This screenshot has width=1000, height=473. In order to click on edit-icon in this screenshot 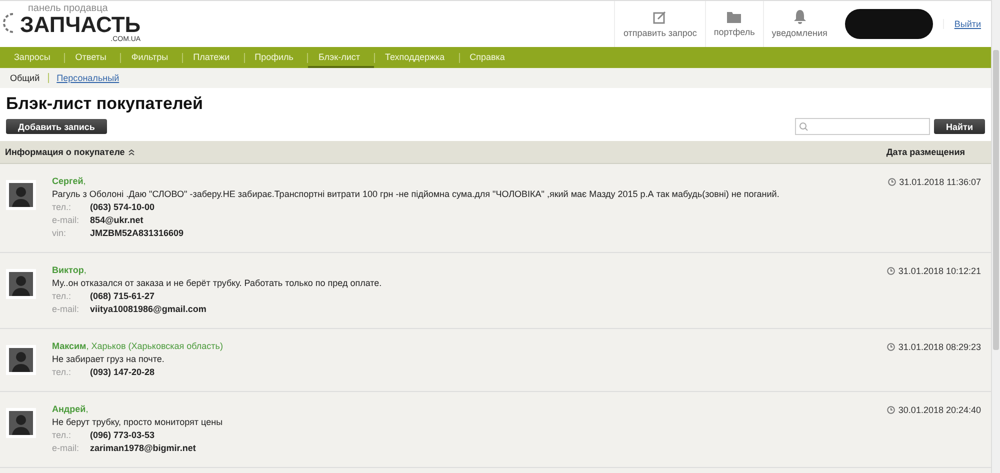, I will do `click(660, 17)`.